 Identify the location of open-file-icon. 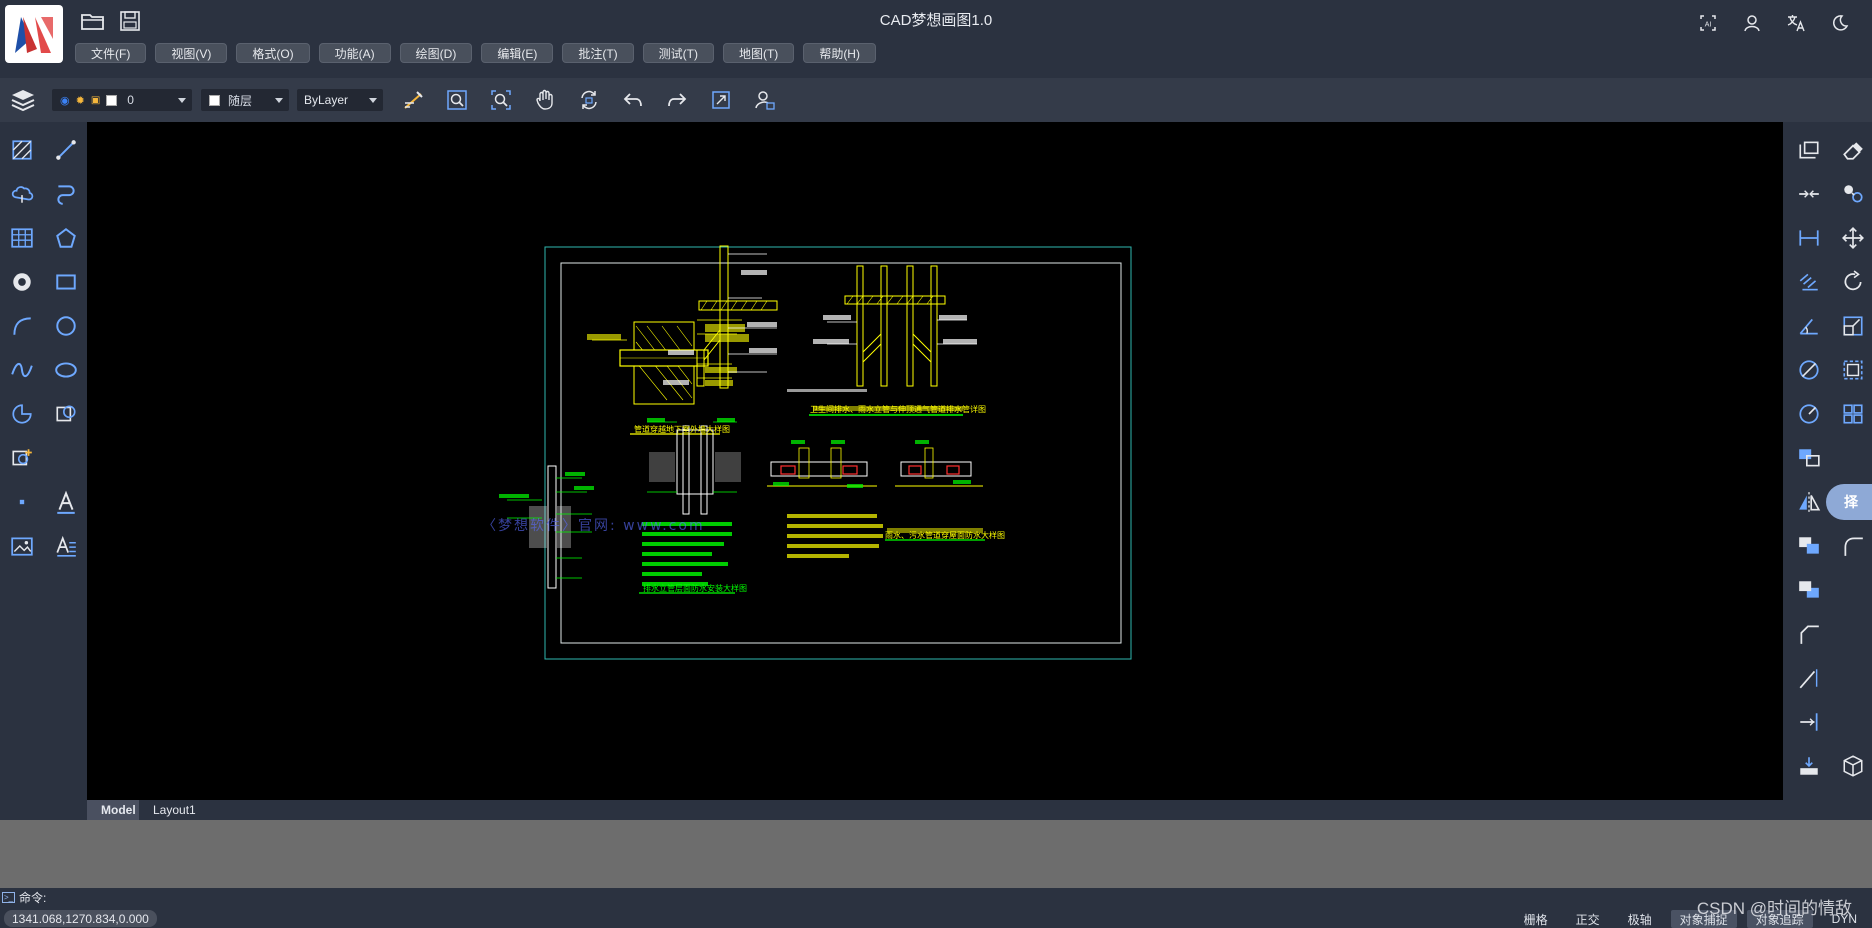
(93, 21).